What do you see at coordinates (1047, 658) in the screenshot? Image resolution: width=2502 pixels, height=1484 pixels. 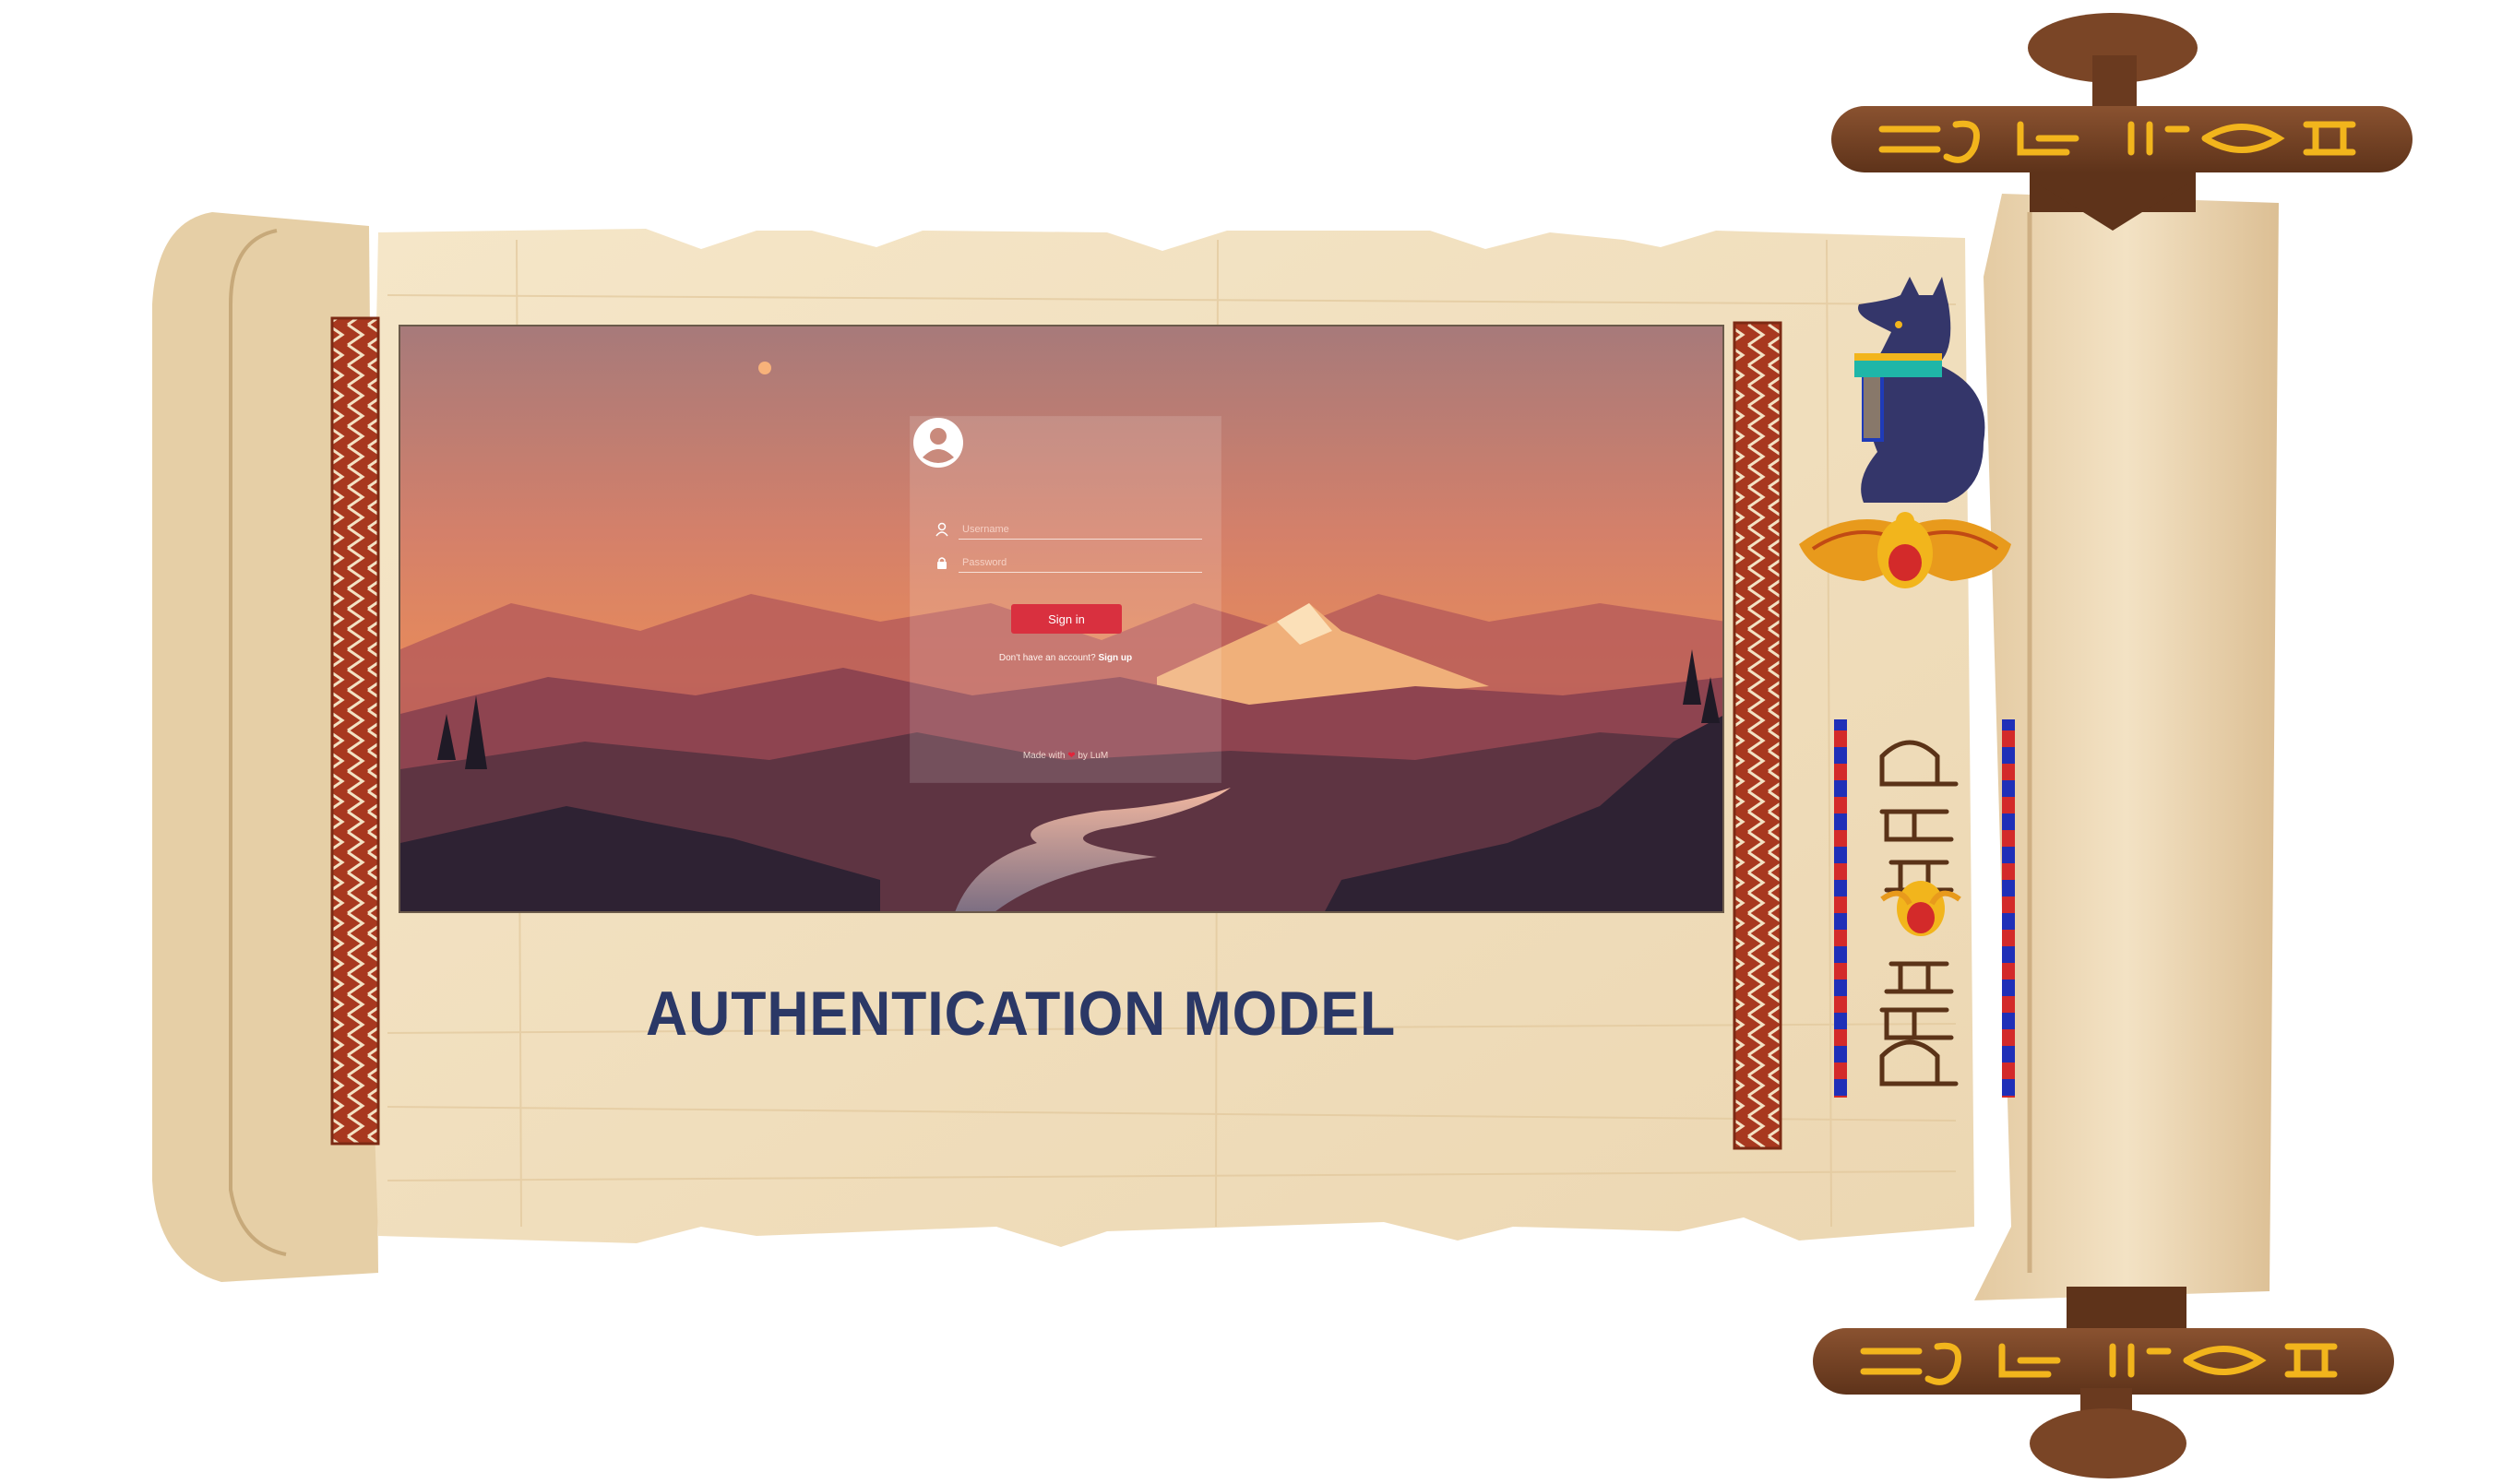 I see `no-account-text: Don't have an account?` at bounding box center [1047, 658].